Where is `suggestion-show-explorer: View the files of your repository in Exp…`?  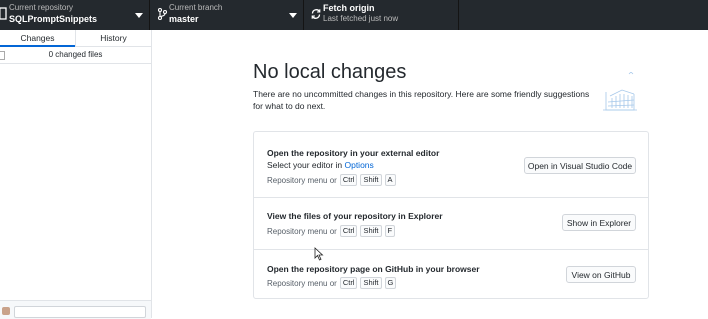
suggestion-show-explorer: View the files of your repository in Exp… is located at coordinates (451, 224).